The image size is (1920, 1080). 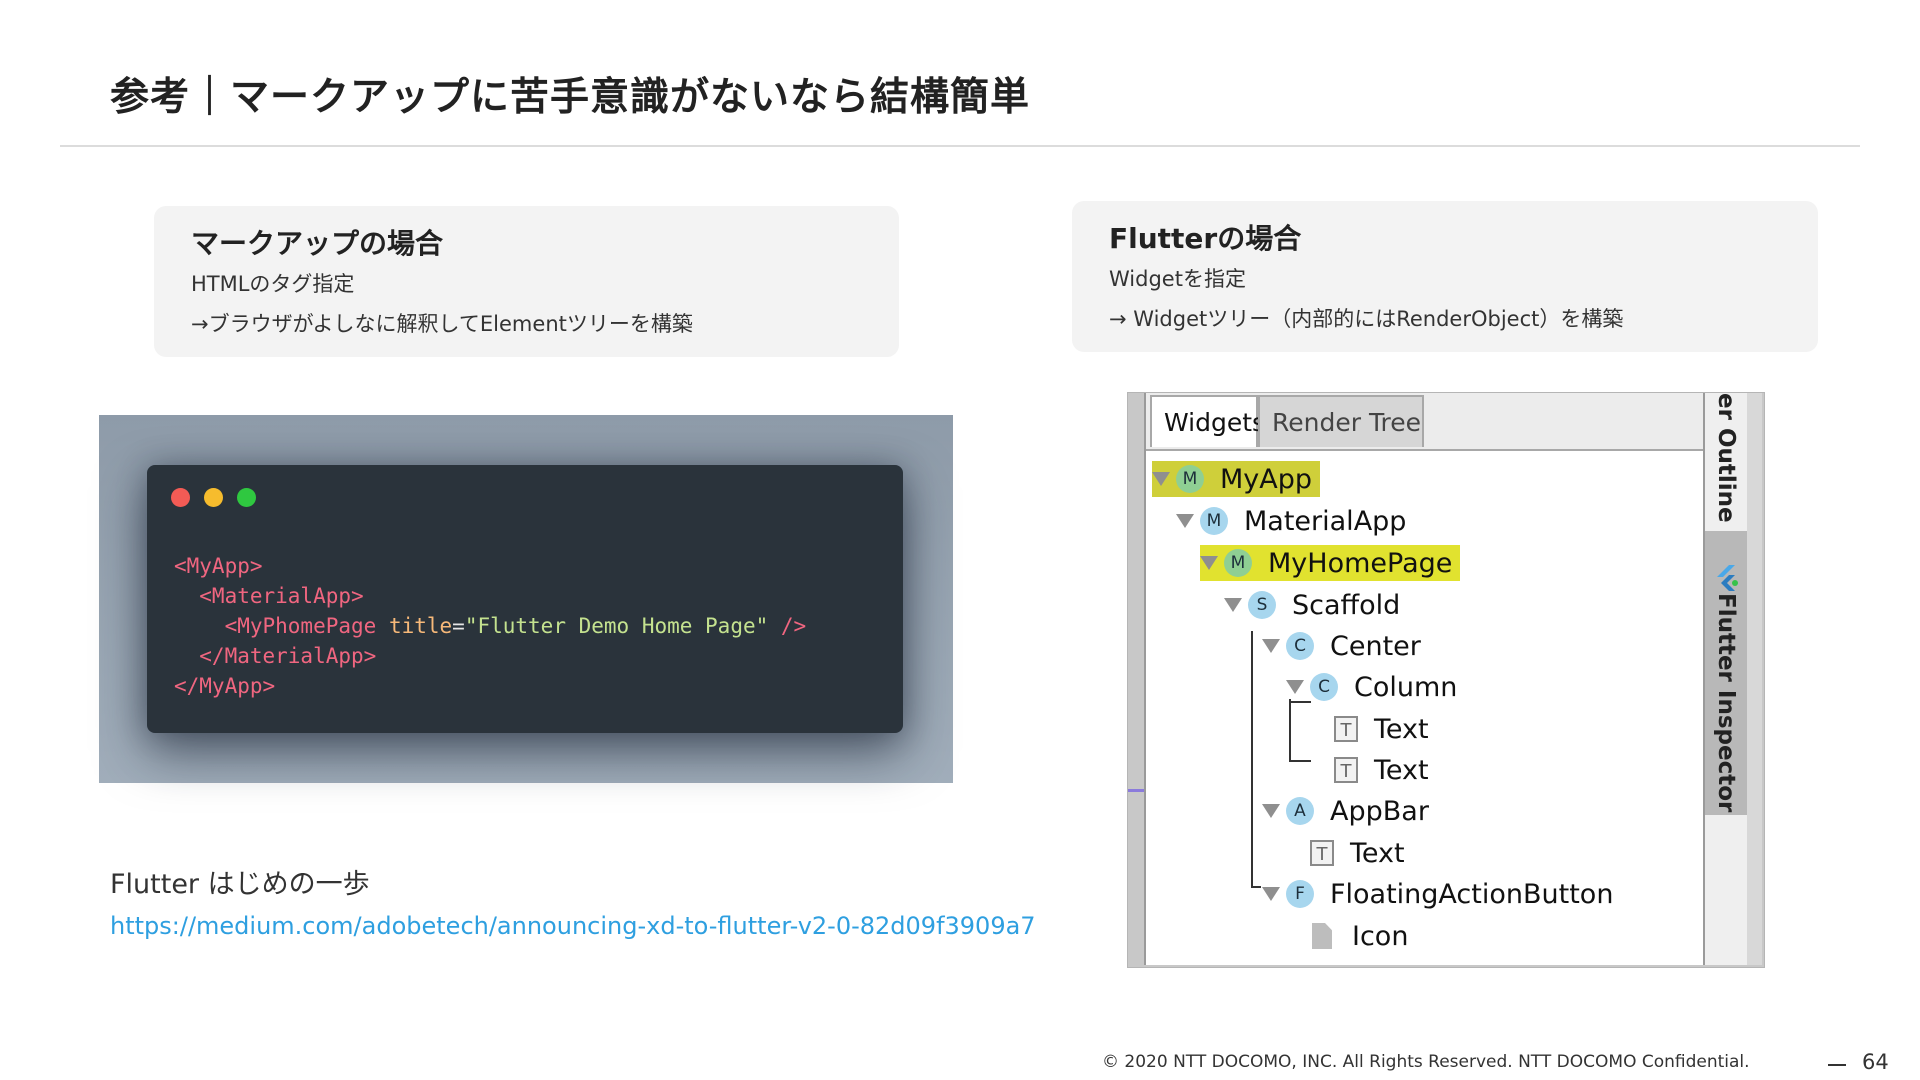 I want to click on side-tool-strip: er Outline Flutter Inspector, so click(x=1726, y=679).